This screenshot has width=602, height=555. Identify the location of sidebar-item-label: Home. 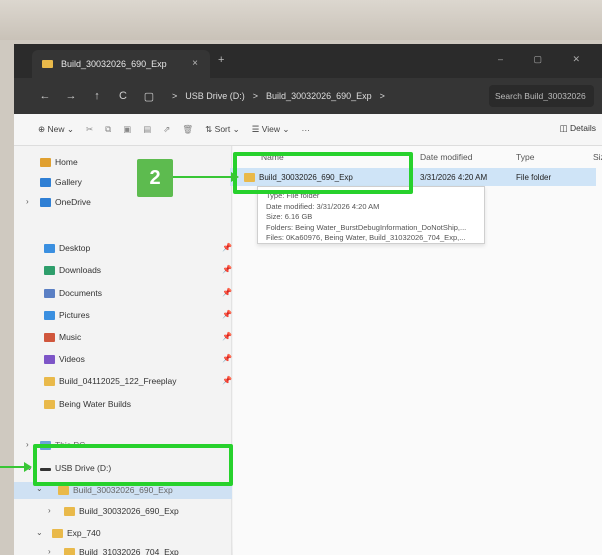
(66, 162).